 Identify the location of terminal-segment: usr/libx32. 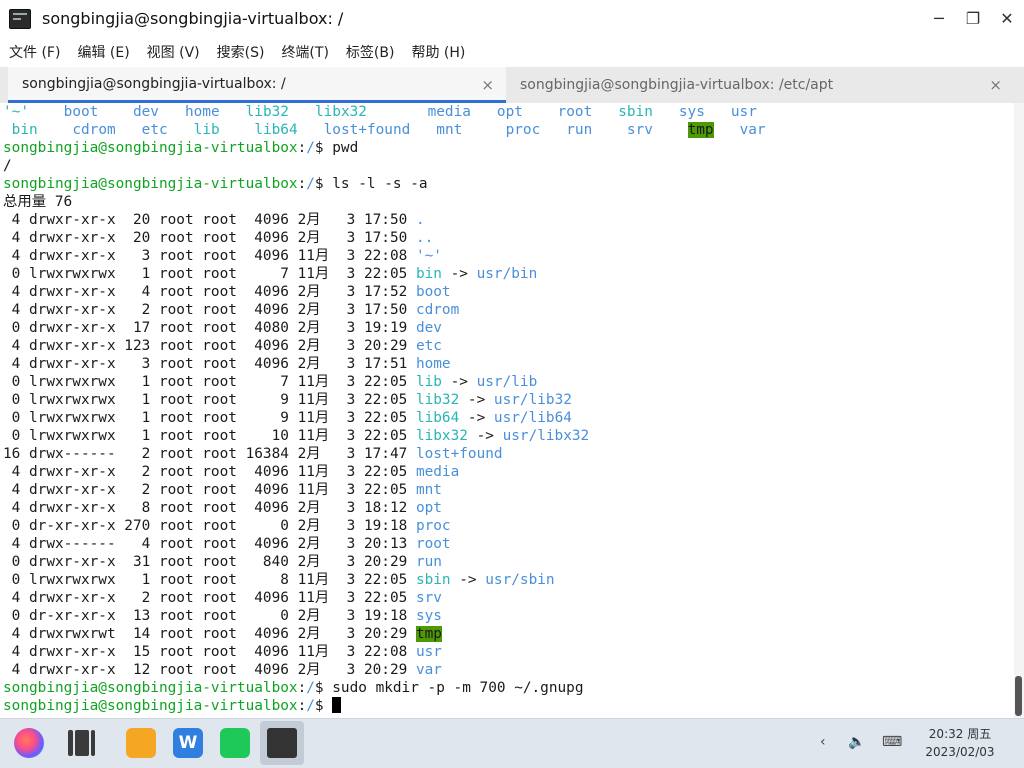
(546, 436).